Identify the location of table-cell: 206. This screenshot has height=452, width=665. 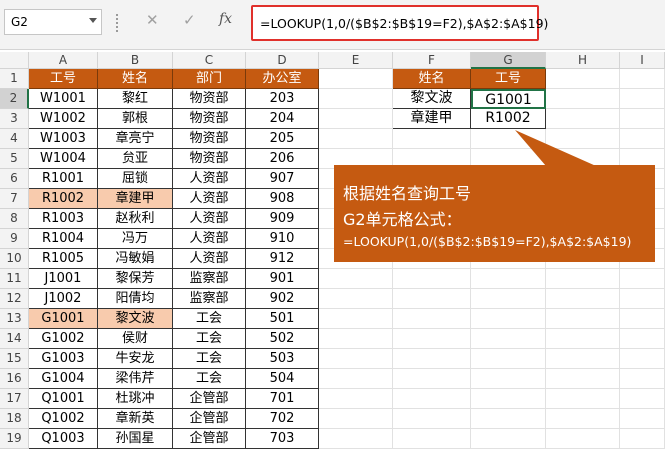
(282, 159).